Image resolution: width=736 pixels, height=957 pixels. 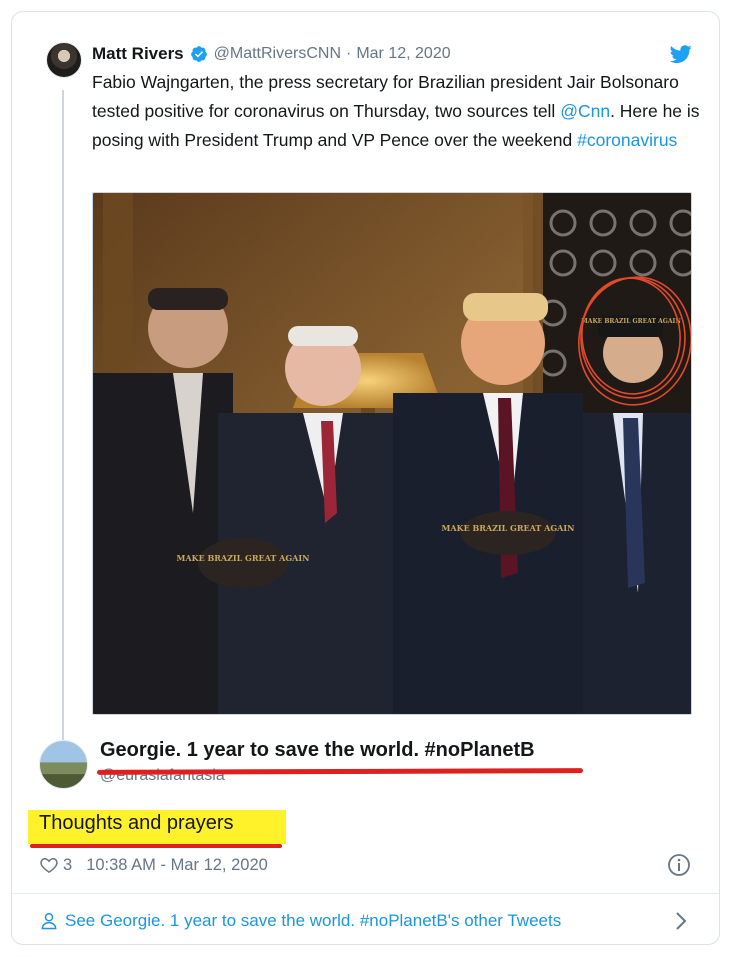 What do you see at coordinates (63, 764) in the screenshot?
I see `reply-author-avatar` at bounding box center [63, 764].